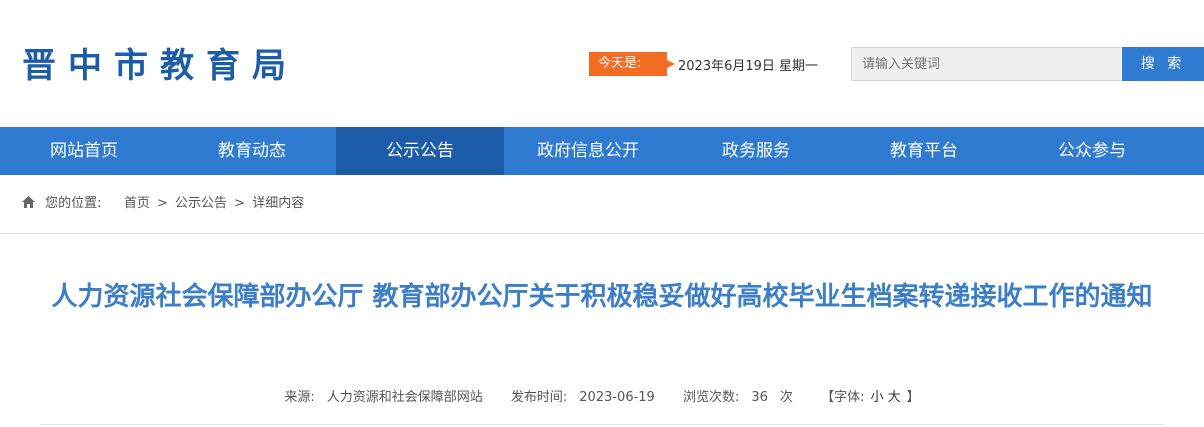 This screenshot has height=427, width=1204. I want to click on font-close: 】, so click(913, 397).